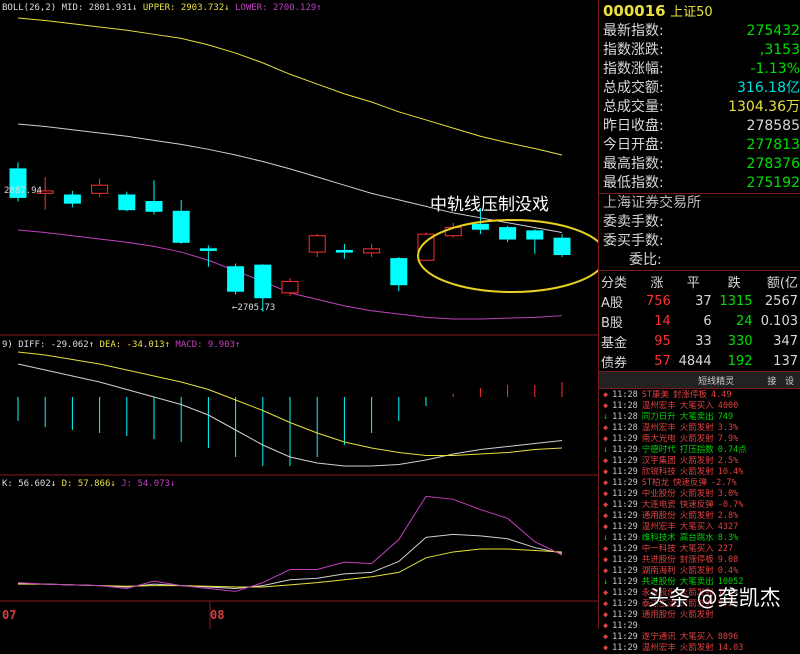 Image resolution: width=800 pixels, height=654 pixels. What do you see at coordinates (7, 345) in the screenshot?
I see `macd-prefix: 9)` at bounding box center [7, 345].